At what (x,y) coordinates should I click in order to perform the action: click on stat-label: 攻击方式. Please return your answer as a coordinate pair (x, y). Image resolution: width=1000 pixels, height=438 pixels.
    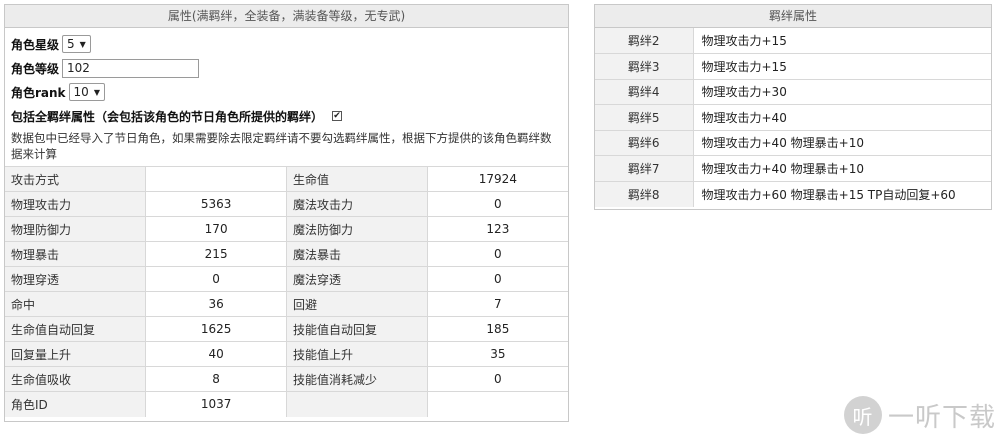
    Looking at the image, I should click on (76, 179).